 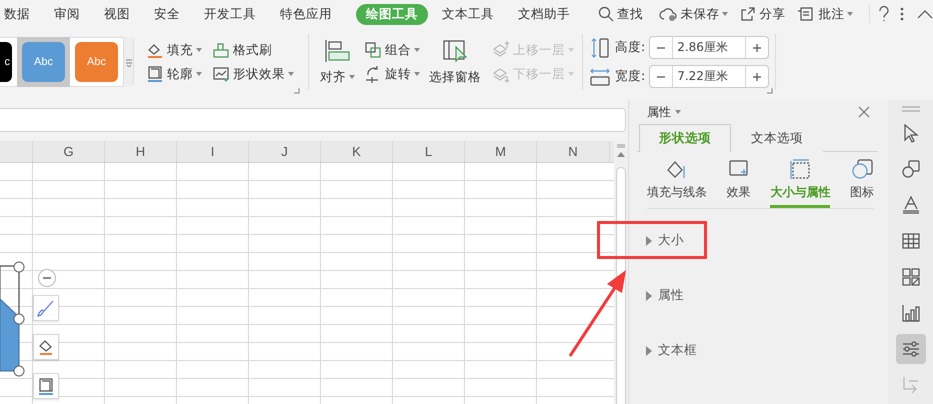 I want to click on align-button: 对齐, so click(x=337, y=62).